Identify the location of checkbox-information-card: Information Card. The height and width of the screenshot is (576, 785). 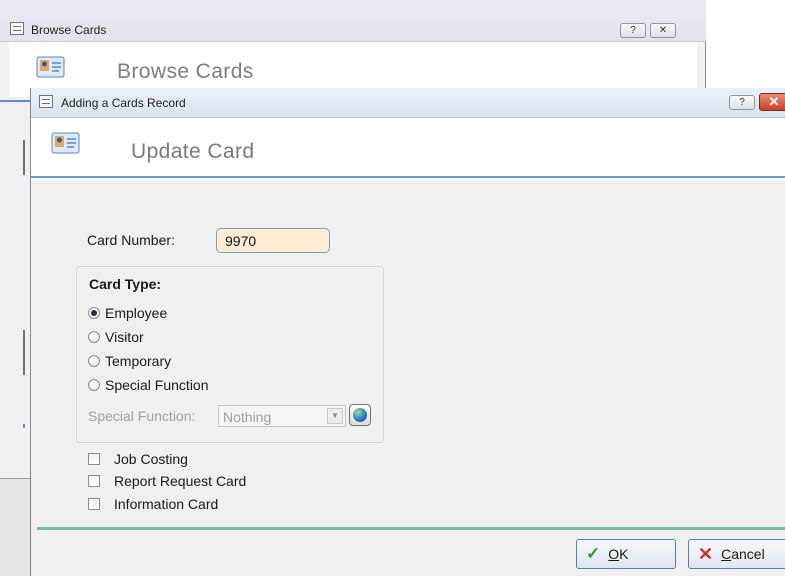
(153, 504).